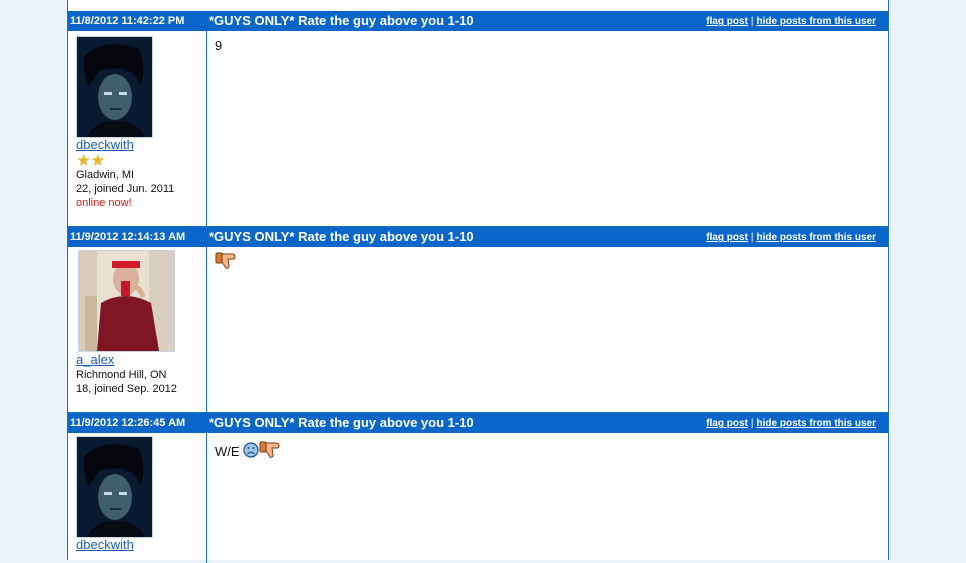  I want to click on user-location: Gladwin, MI, so click(105, 175).